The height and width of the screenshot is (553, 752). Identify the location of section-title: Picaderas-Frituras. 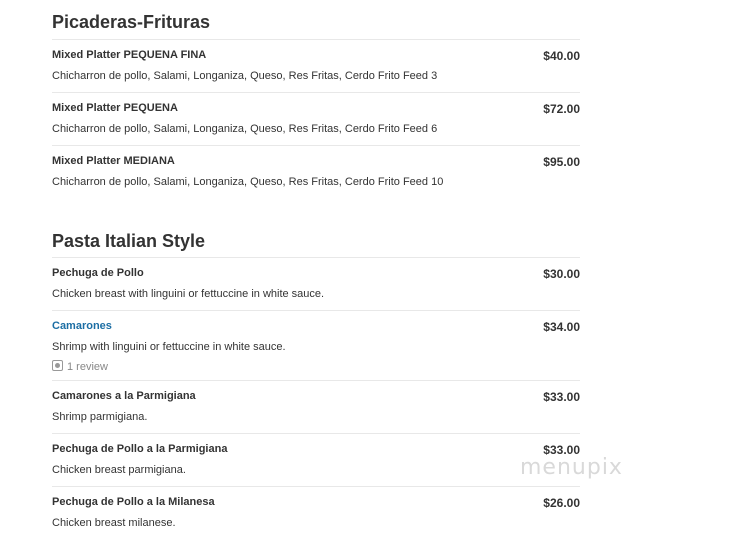
(131, 22).